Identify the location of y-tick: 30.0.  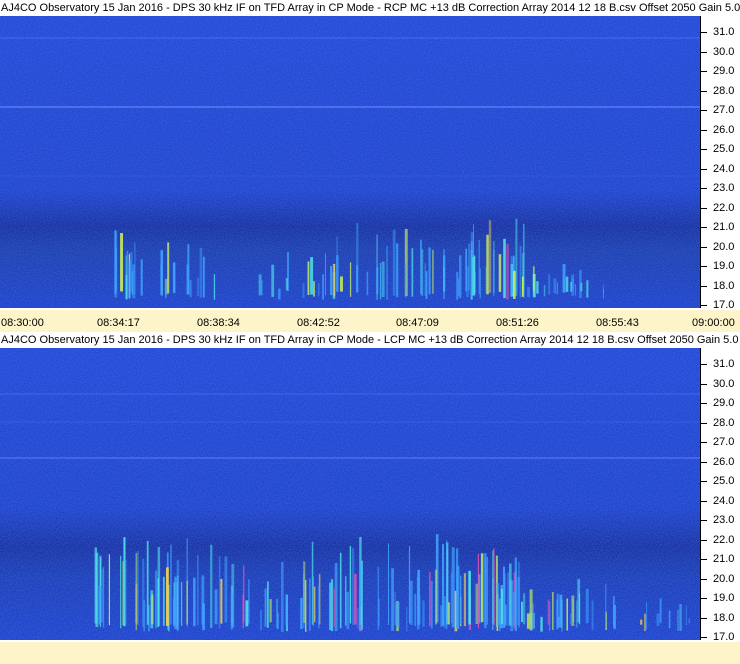
(720, 52).